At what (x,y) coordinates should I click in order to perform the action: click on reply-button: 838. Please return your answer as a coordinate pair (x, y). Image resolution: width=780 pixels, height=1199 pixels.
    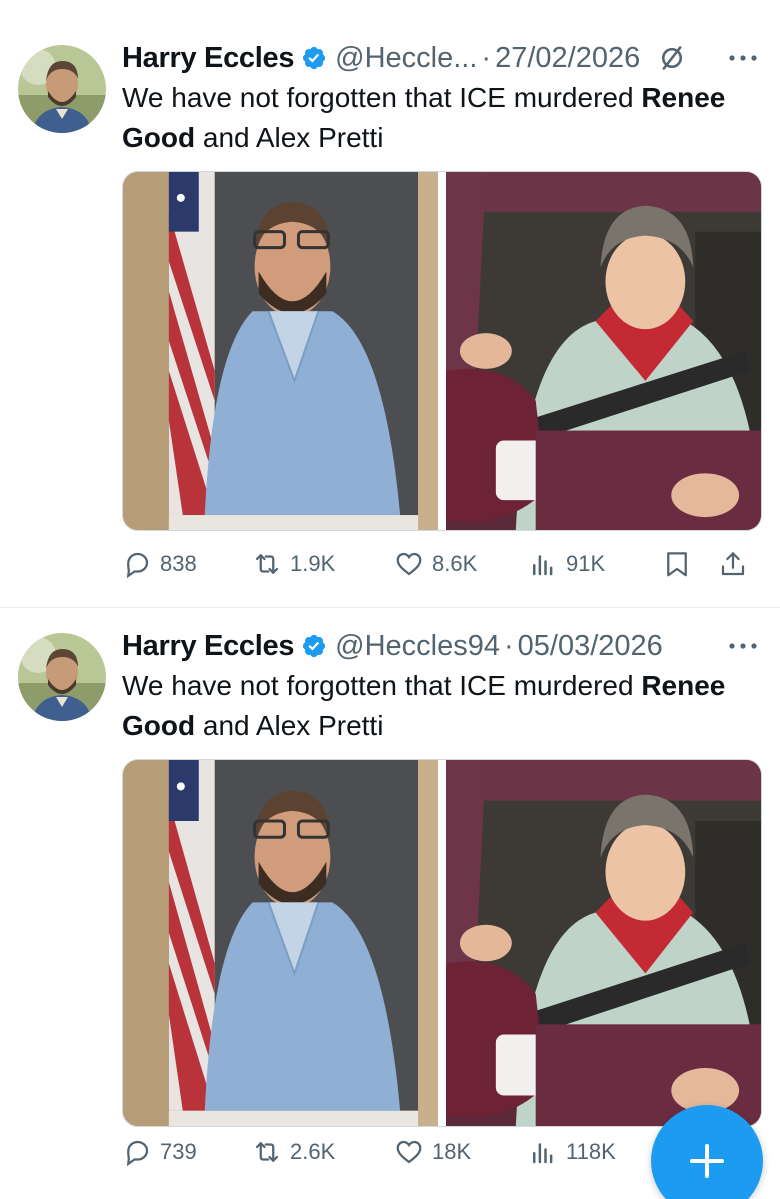
    Looking at the image, I should click on (159, 564).